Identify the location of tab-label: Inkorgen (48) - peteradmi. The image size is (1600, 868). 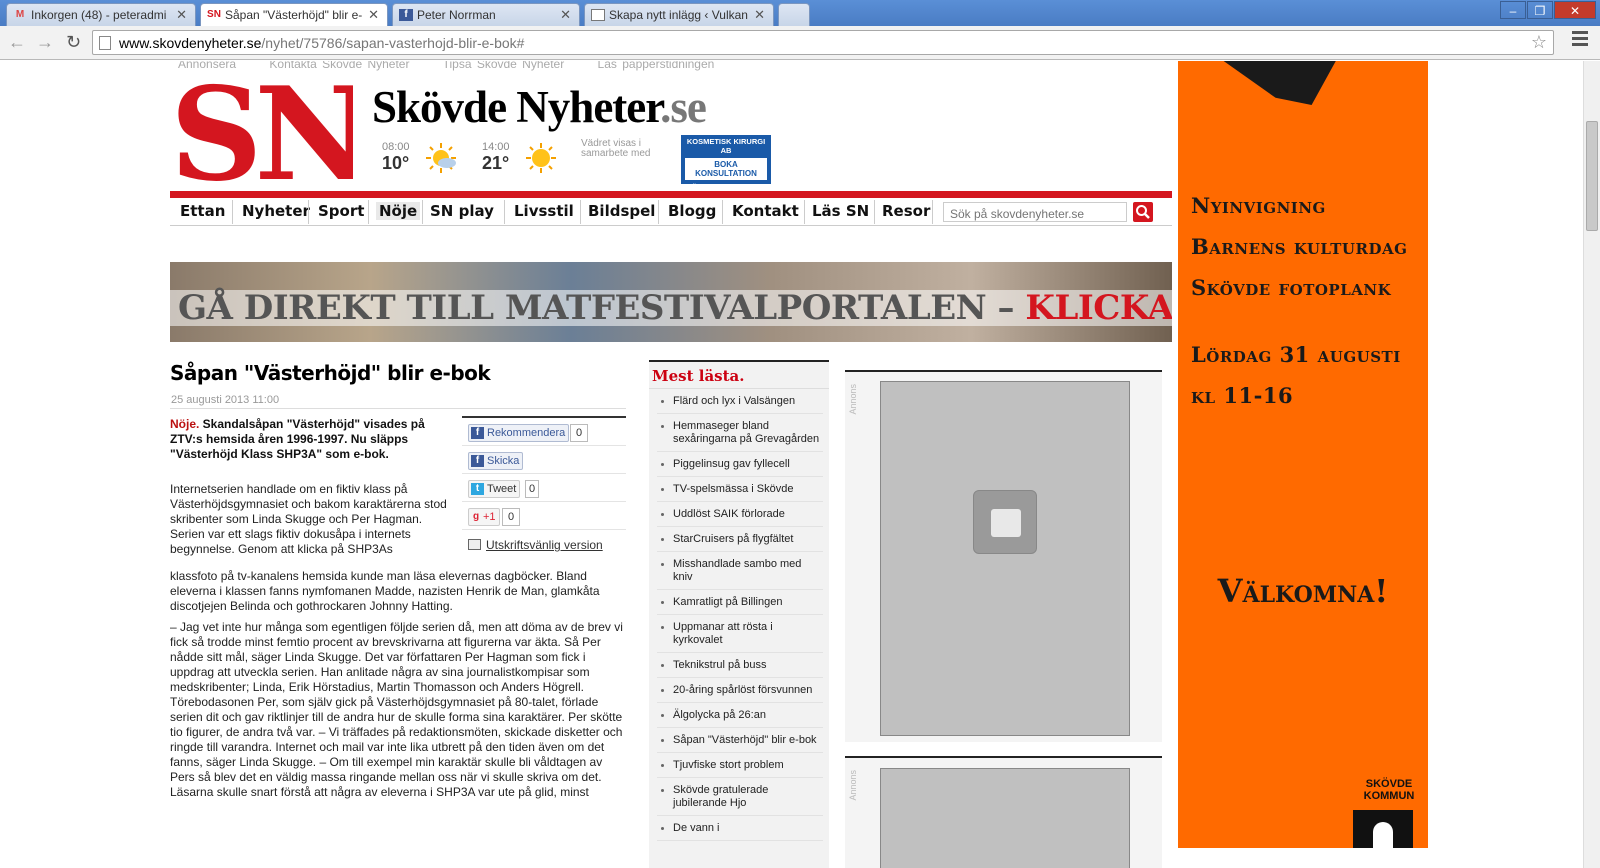
(99, 15).